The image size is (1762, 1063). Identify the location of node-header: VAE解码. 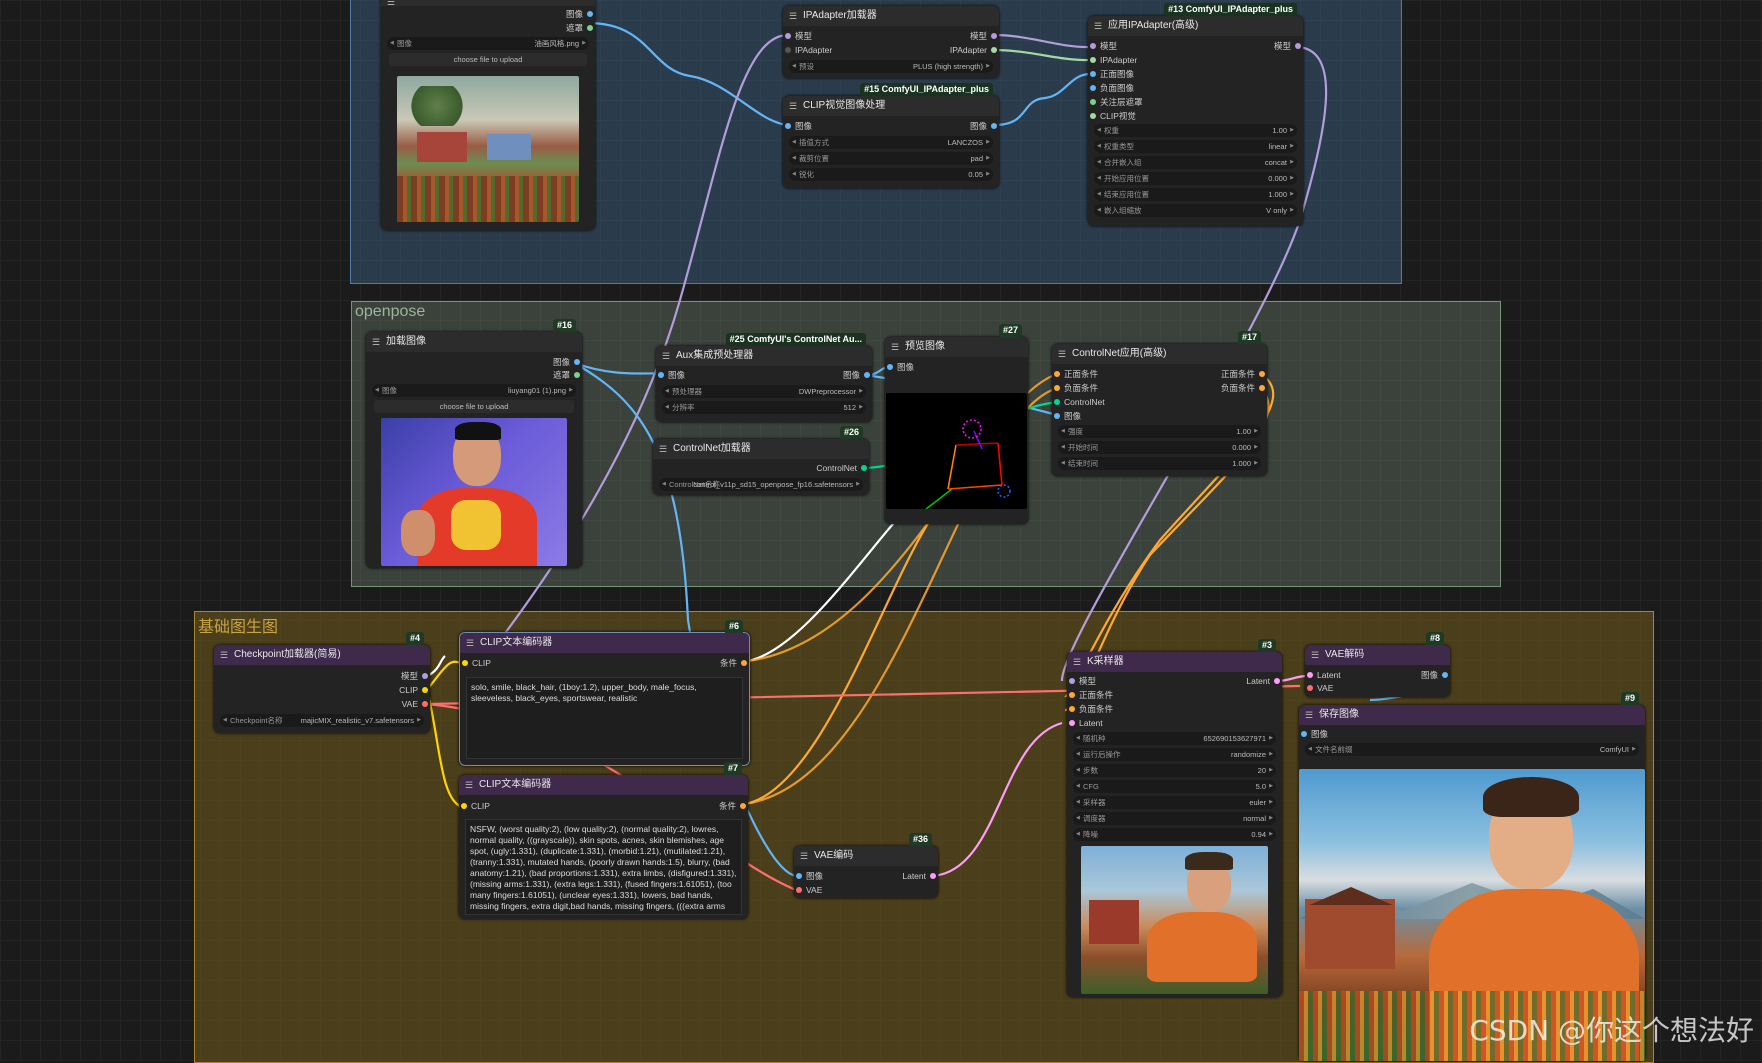
(1377, 655).